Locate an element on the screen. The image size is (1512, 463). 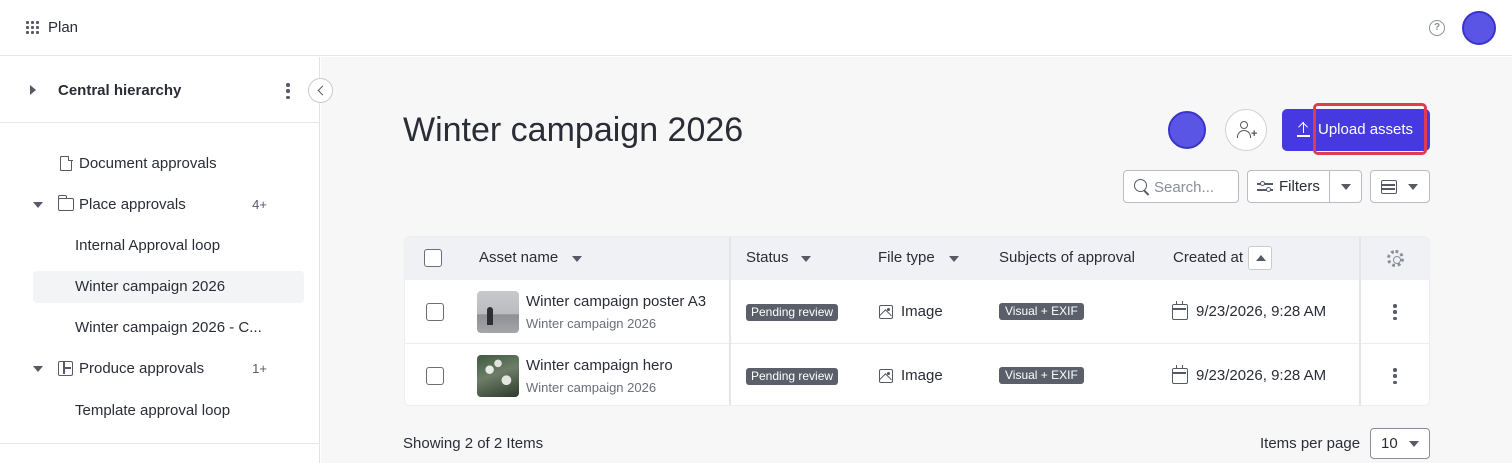
top-bar: Plan ? is located at coordinates (756, 28).